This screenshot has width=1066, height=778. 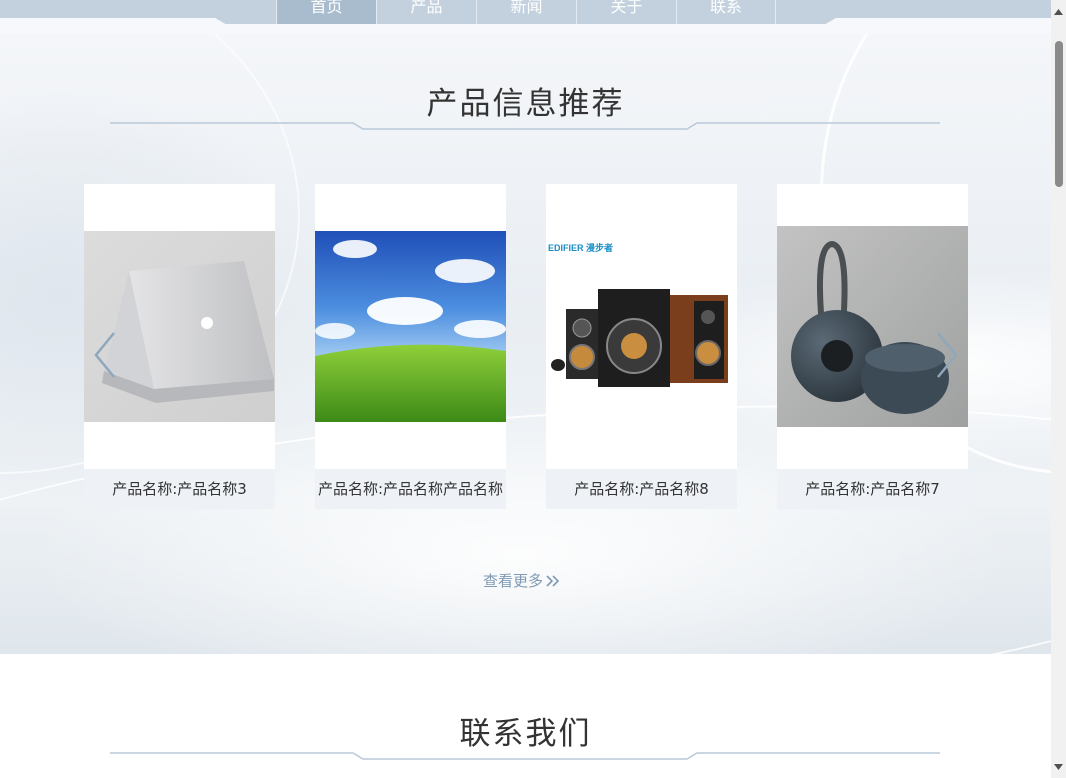 What do you see at coordinates (1058, 11) in the screenshot?
I see `scroll-up-icon` at bounding box center [1058, 11].